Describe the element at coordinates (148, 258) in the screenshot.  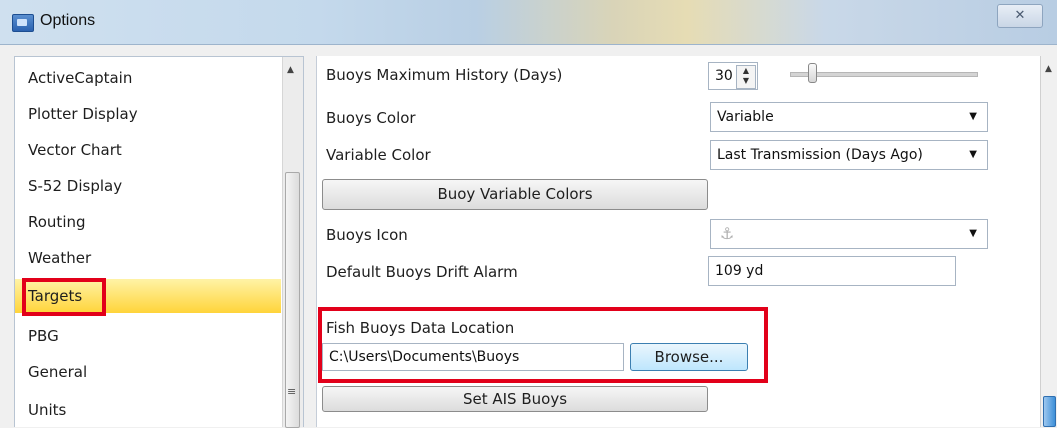
I see `sidebar-item-weather: Weather` at that location.